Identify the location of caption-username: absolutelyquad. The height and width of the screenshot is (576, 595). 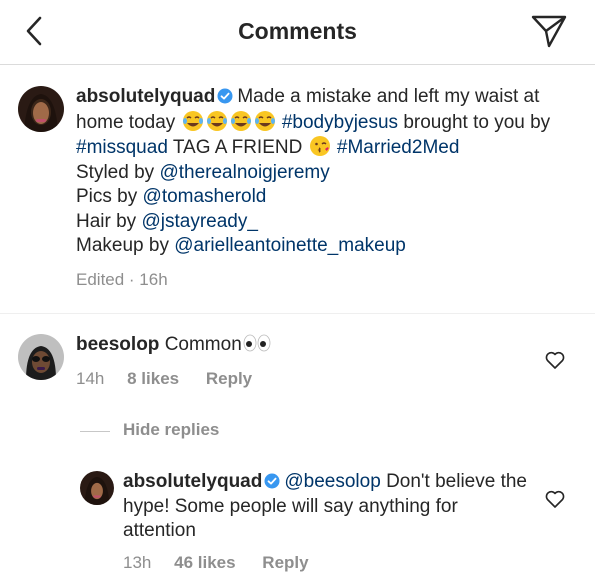
(145, 96).